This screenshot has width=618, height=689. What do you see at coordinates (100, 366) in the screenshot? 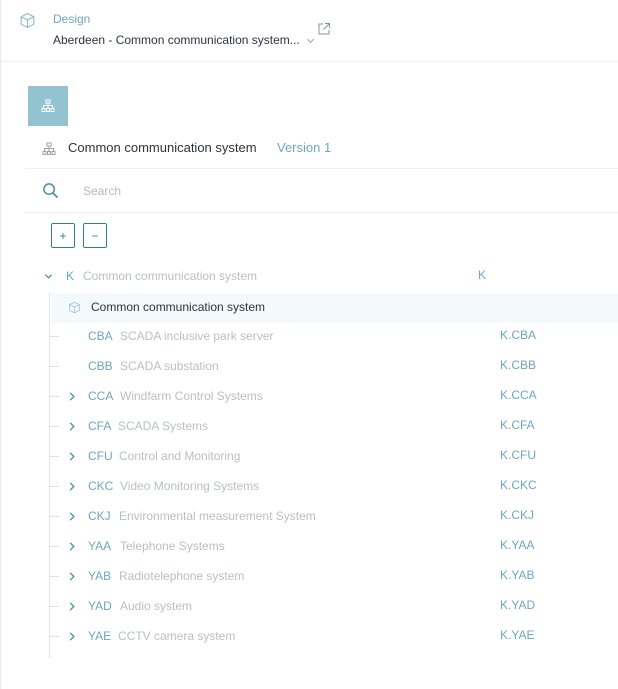
I see `tree-row-code: CBB` at bounding box center [100, 366].